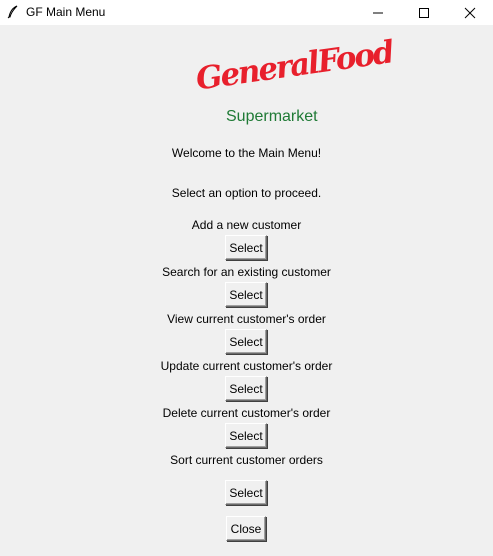 This screenshot has width=493, height=556. I want to click on select-delete-order-button: Select, so click(246, 435).